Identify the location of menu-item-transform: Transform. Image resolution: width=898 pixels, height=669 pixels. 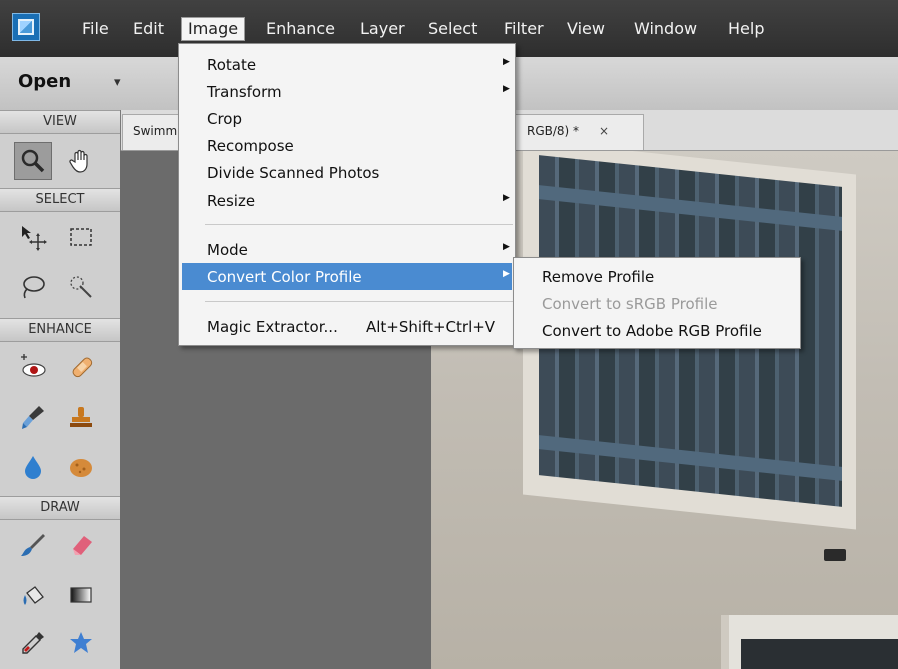
(244, 92).